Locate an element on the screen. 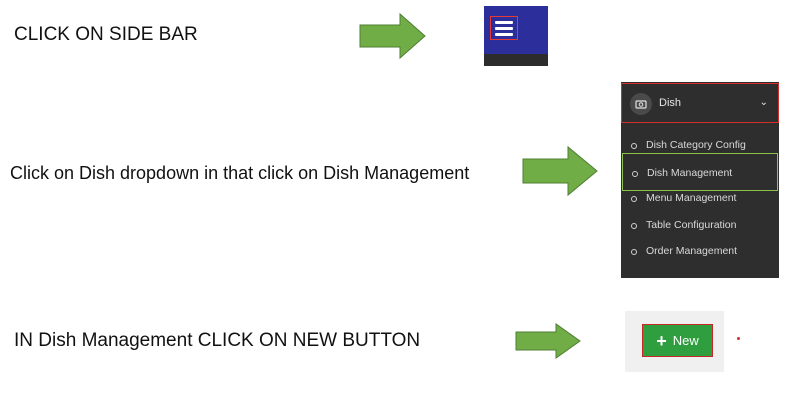 This screenshot has width=792, height=413. top-navbar is located at coordinates (516, 30).